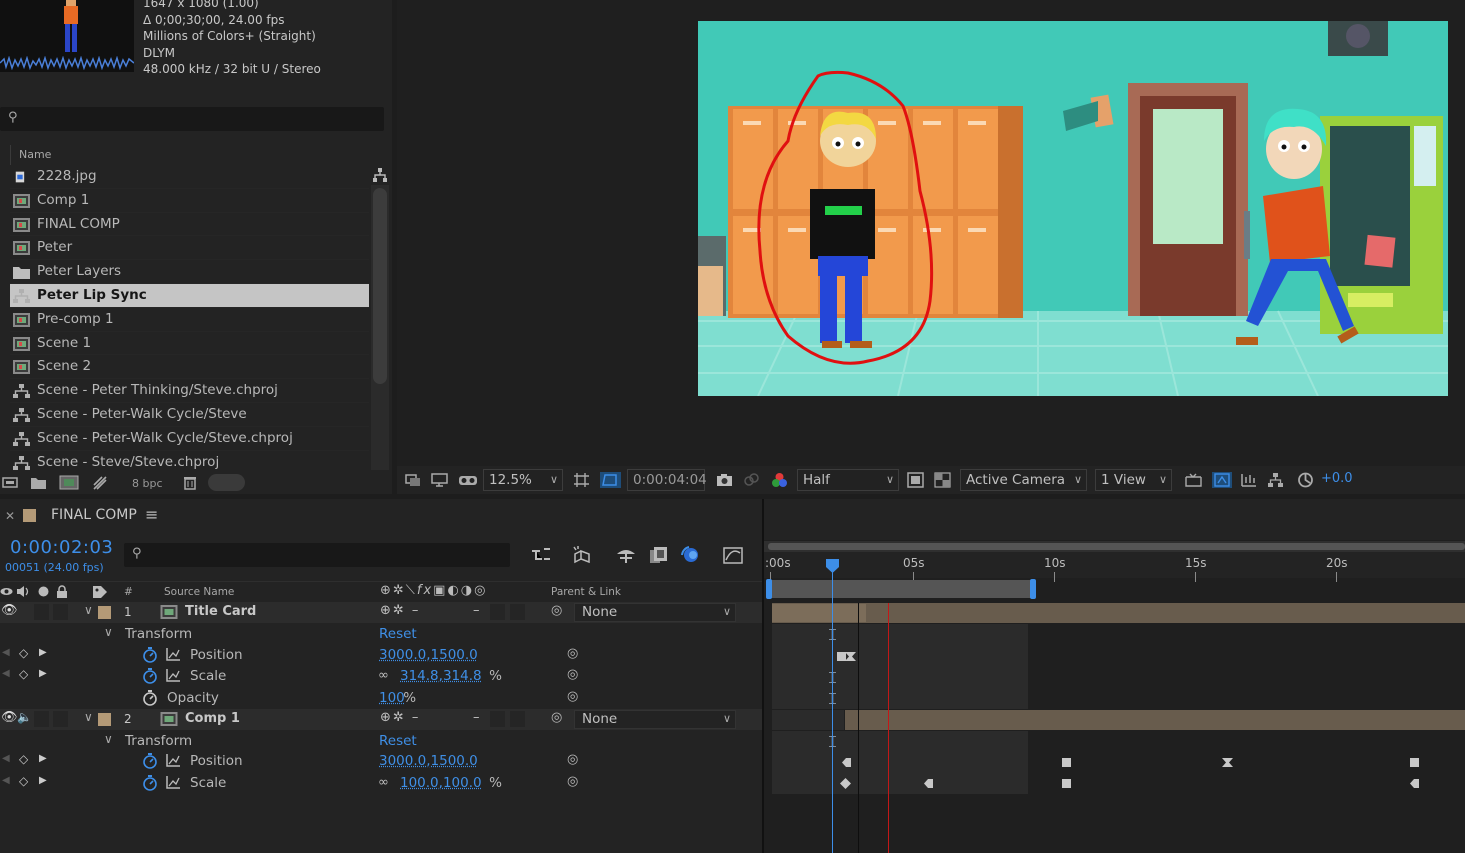 This screenshot has height=853, width=1465. What do you see at coordinates (199, 592) in the screenshot?
I see `source-name-header: Source Name` at bounding box center [199, 592].